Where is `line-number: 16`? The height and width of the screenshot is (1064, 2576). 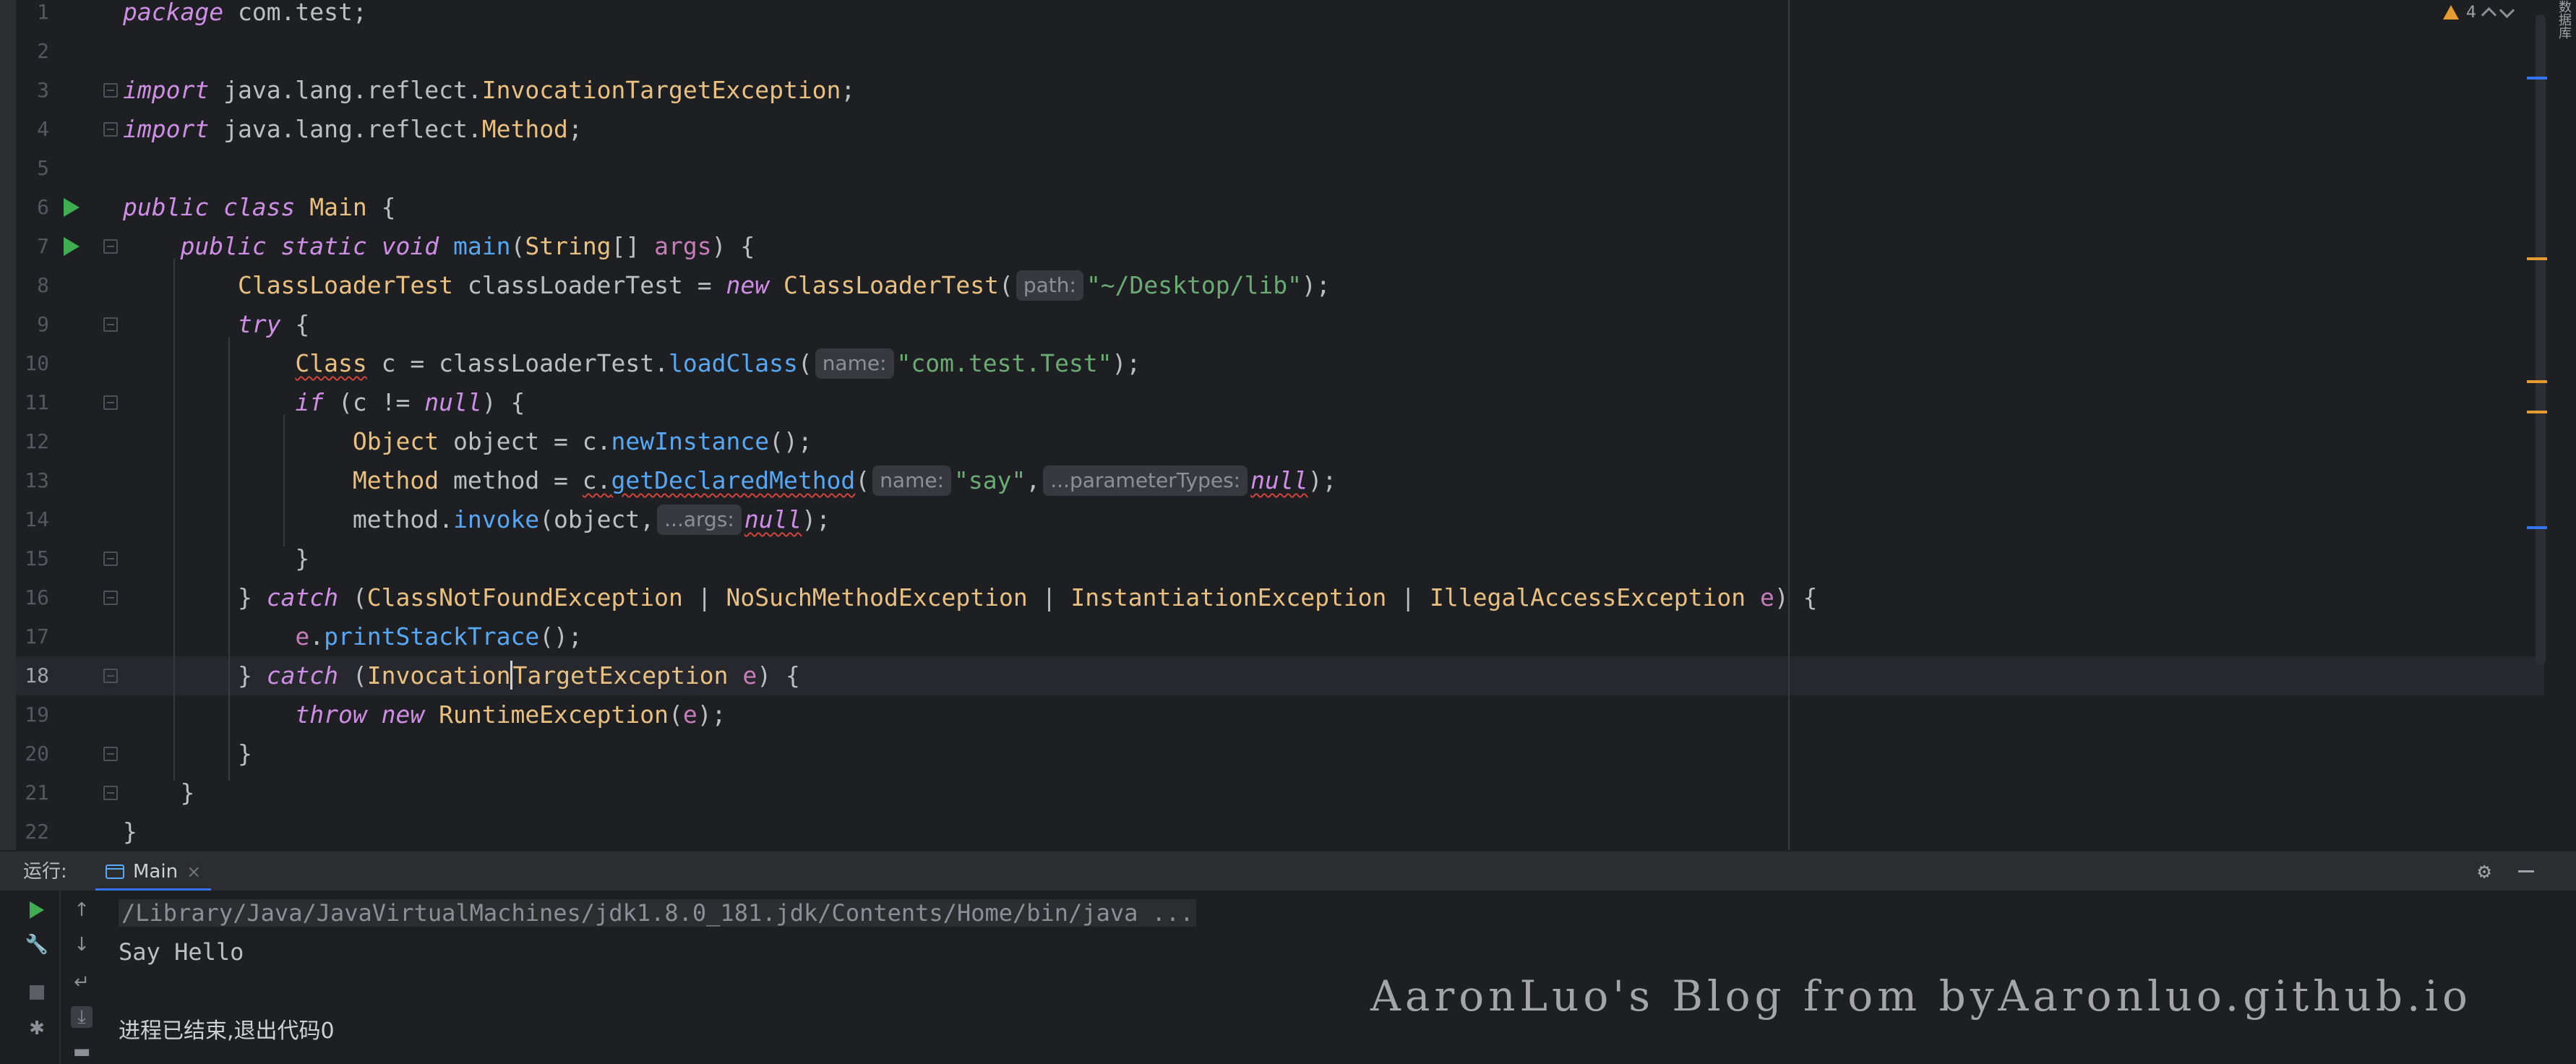
line-number: 16 is located at coordinates (33, 597).